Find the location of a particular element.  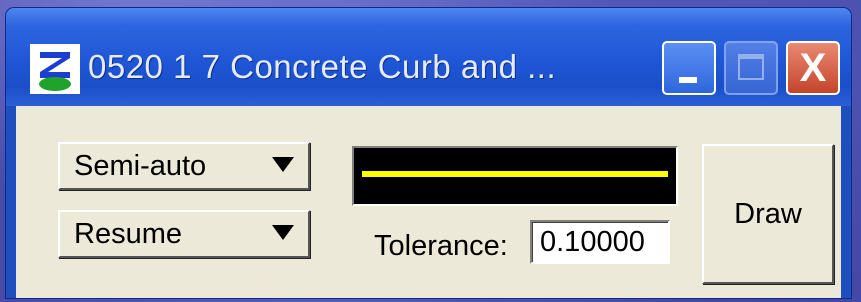

line-style-preview is located at coordinates (515, 176).